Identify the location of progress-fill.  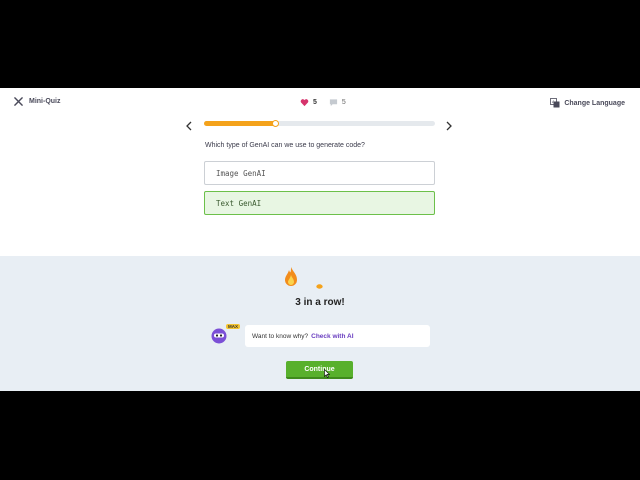
(240, 123).